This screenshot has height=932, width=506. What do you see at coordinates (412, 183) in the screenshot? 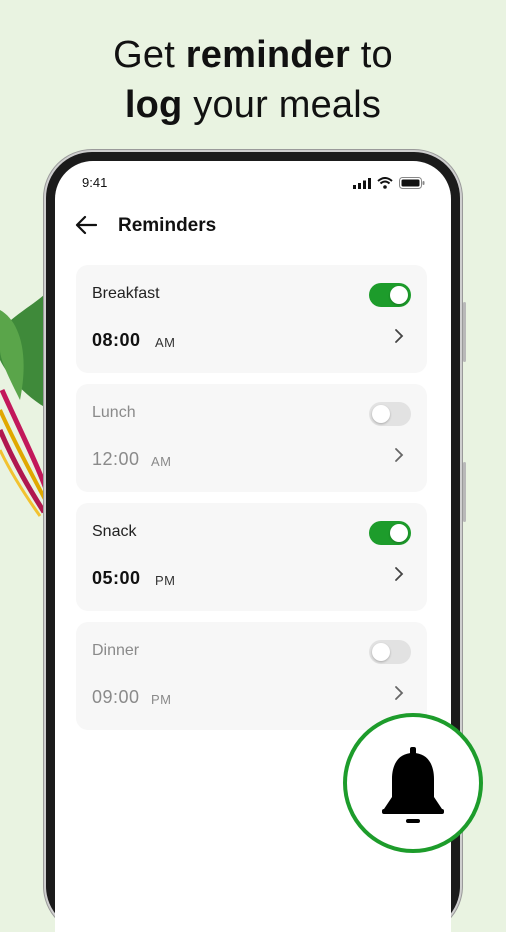
I see `battery-icon` at bounding box center [412, 183].